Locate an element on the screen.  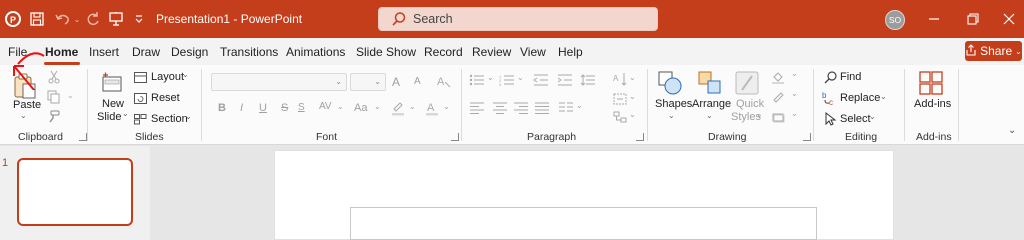
increase-indent-icon is located at coordinates (565, 80).